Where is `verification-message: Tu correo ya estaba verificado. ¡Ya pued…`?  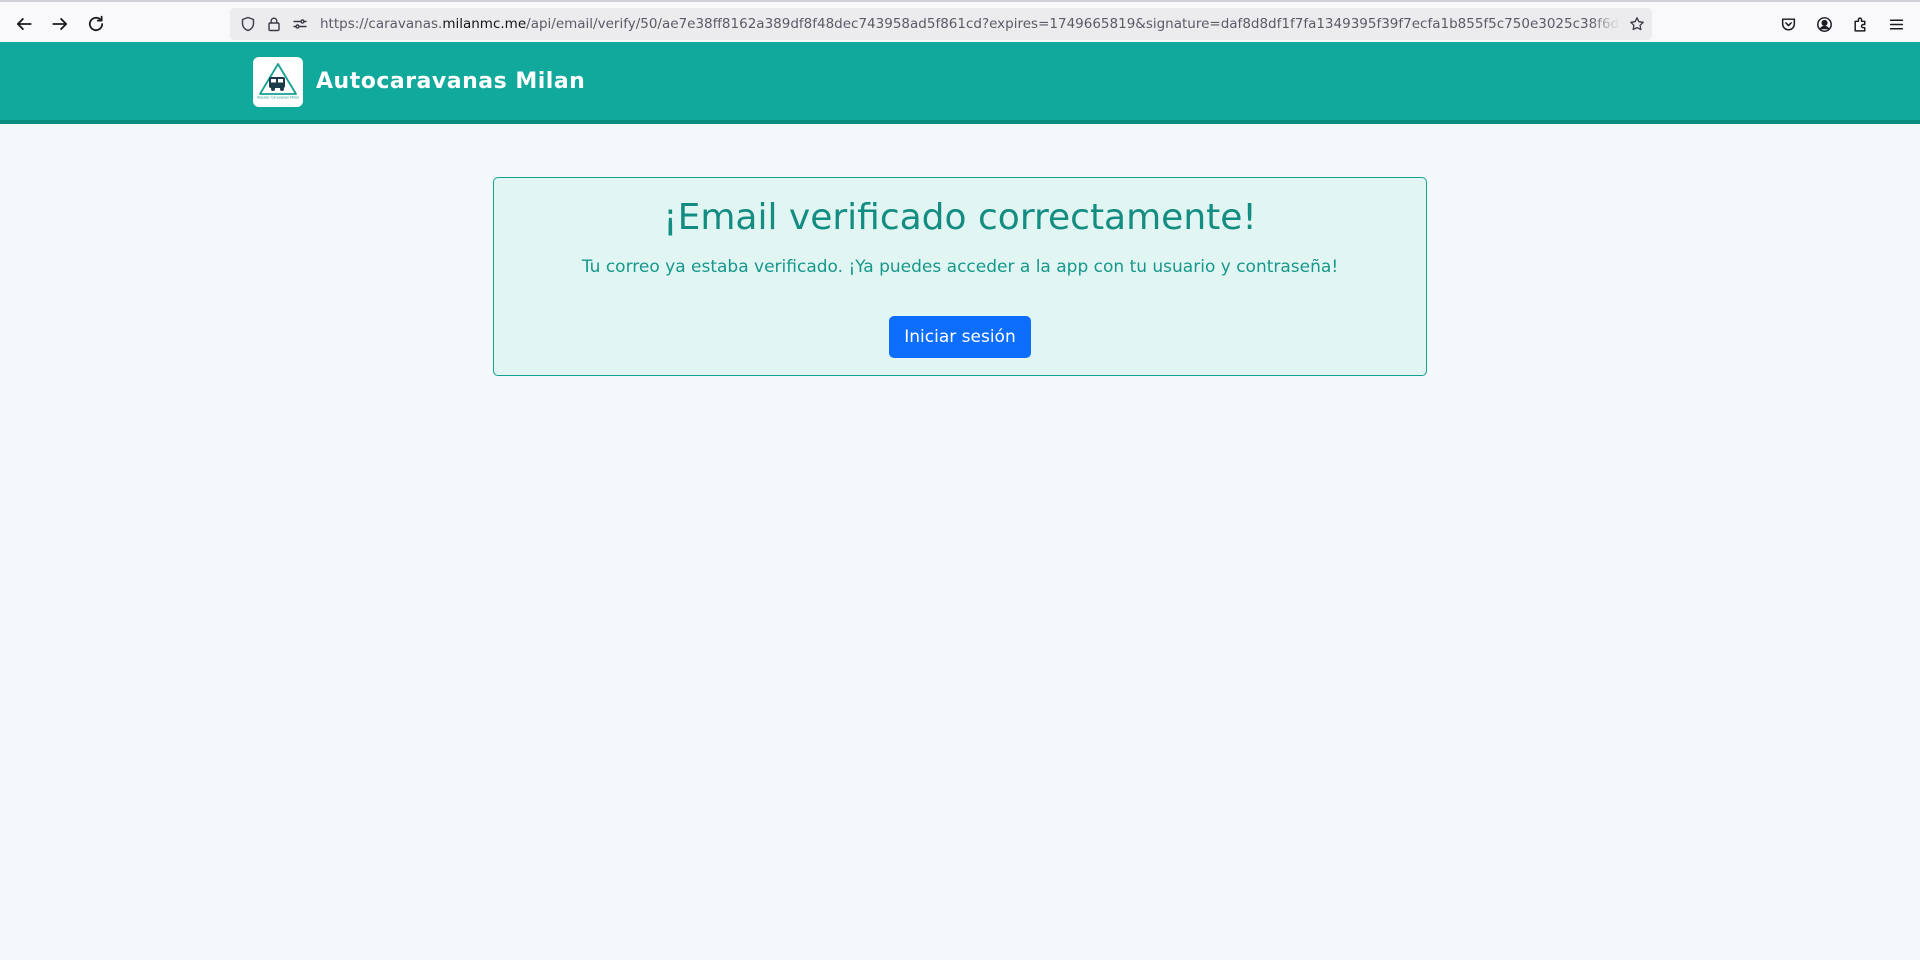
verification-message: Tu correo ya estaba verificado. ¡Ya pued… is located at coordinates (960, 267).